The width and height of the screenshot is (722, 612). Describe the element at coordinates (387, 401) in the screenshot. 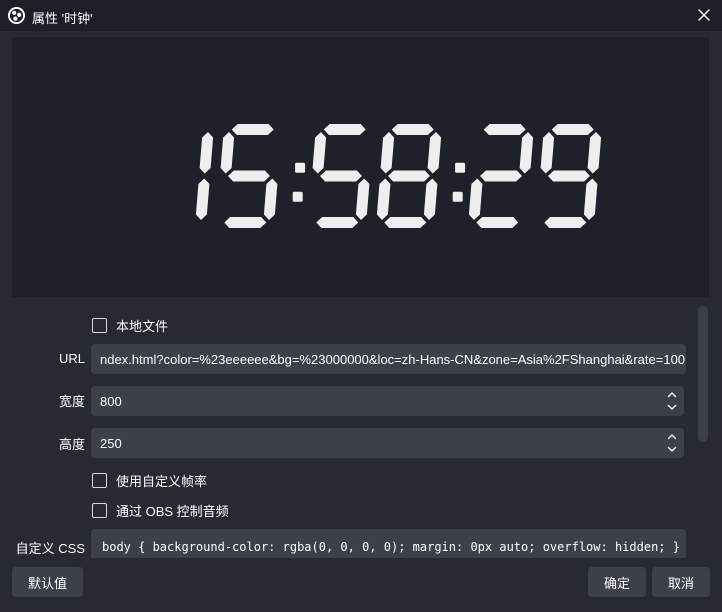

I see `width-spinbox: 800` at that location.